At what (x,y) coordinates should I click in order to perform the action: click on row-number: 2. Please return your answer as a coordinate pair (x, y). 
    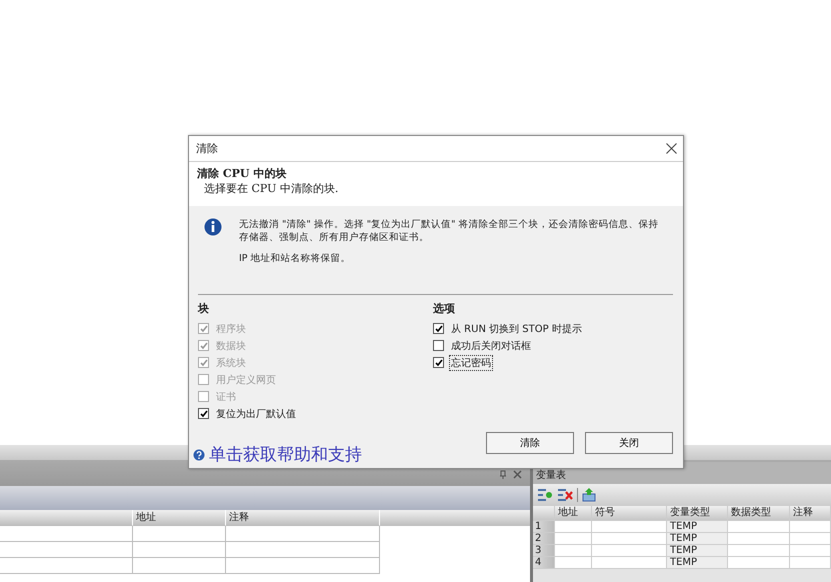
    Looking at the image, I should click on (544, 539).